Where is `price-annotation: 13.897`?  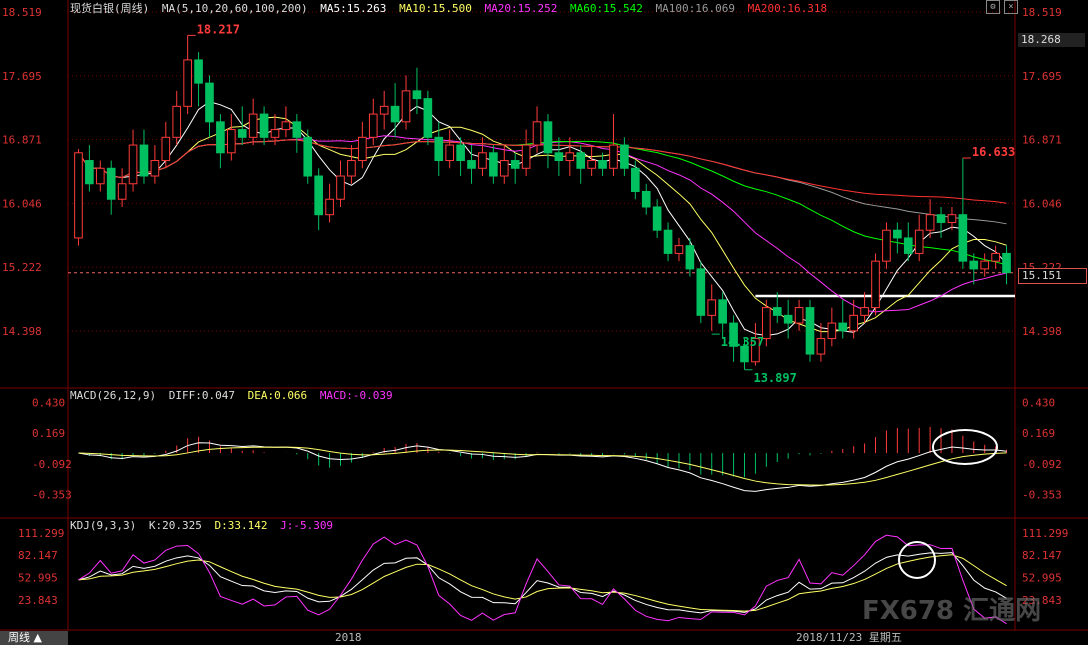
price-annotation: 13.897 is located at coordinates (774, 378).